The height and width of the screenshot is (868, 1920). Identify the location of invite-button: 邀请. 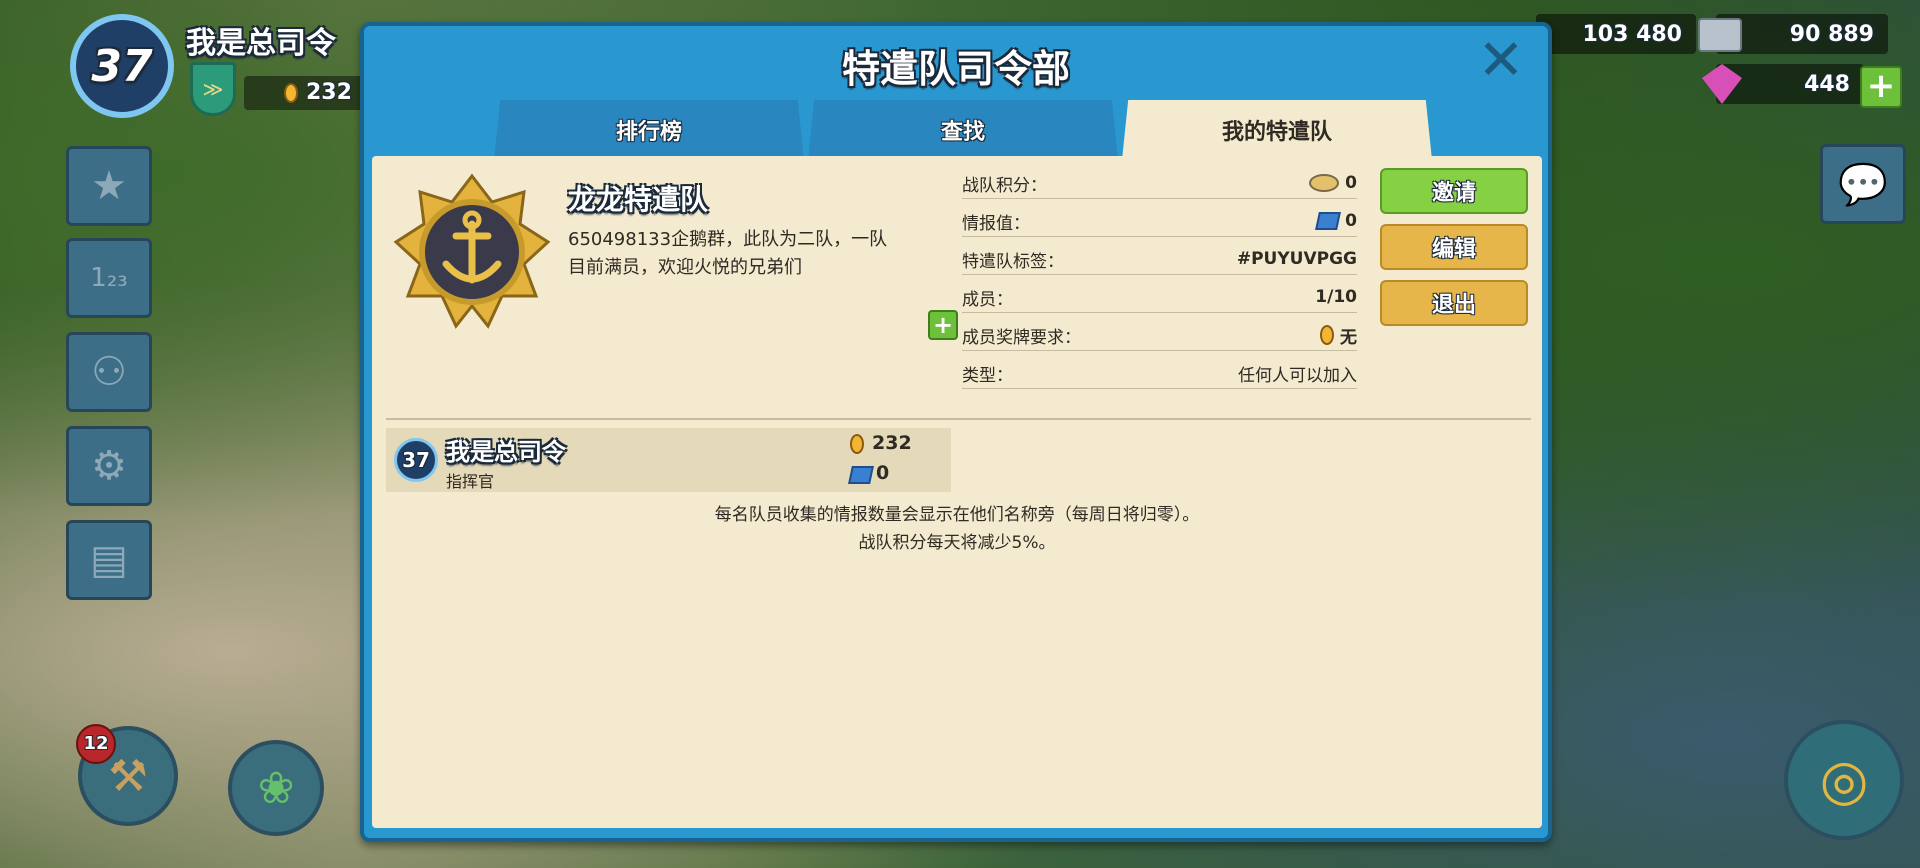
(1454, 191).